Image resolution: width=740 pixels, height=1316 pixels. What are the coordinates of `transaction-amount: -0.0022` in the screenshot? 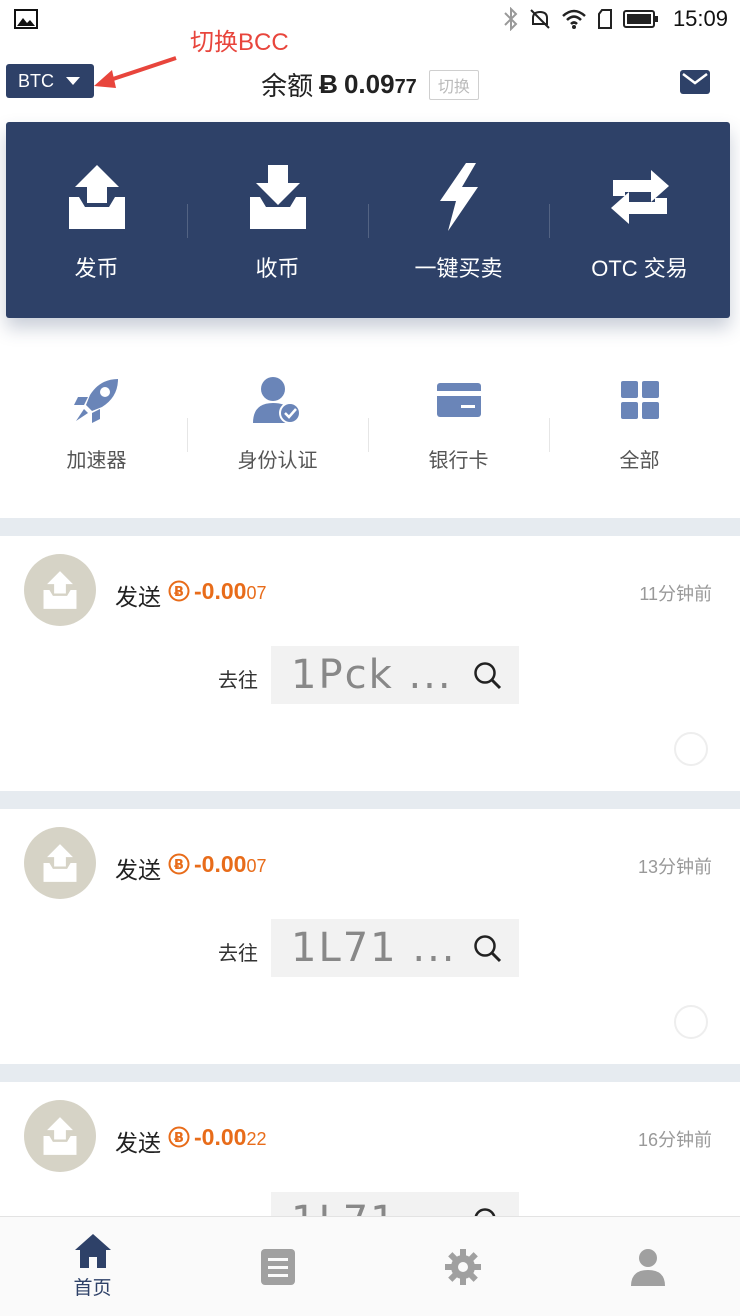 It's located at (230, 1137).